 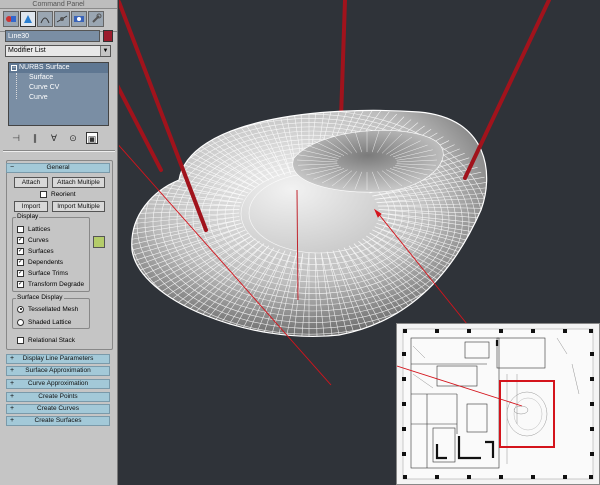 What do you see at coordinates (58, 51) in the screenshot?
I see `modifier-list-dropdown: Modifier List ▼` at bounding box center [58, 51].